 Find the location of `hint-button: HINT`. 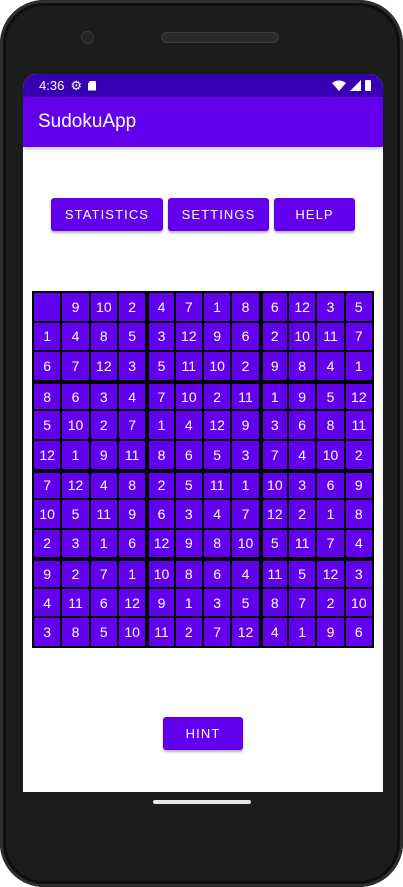

hint-button: HINT is located at coordinates (203, 733).